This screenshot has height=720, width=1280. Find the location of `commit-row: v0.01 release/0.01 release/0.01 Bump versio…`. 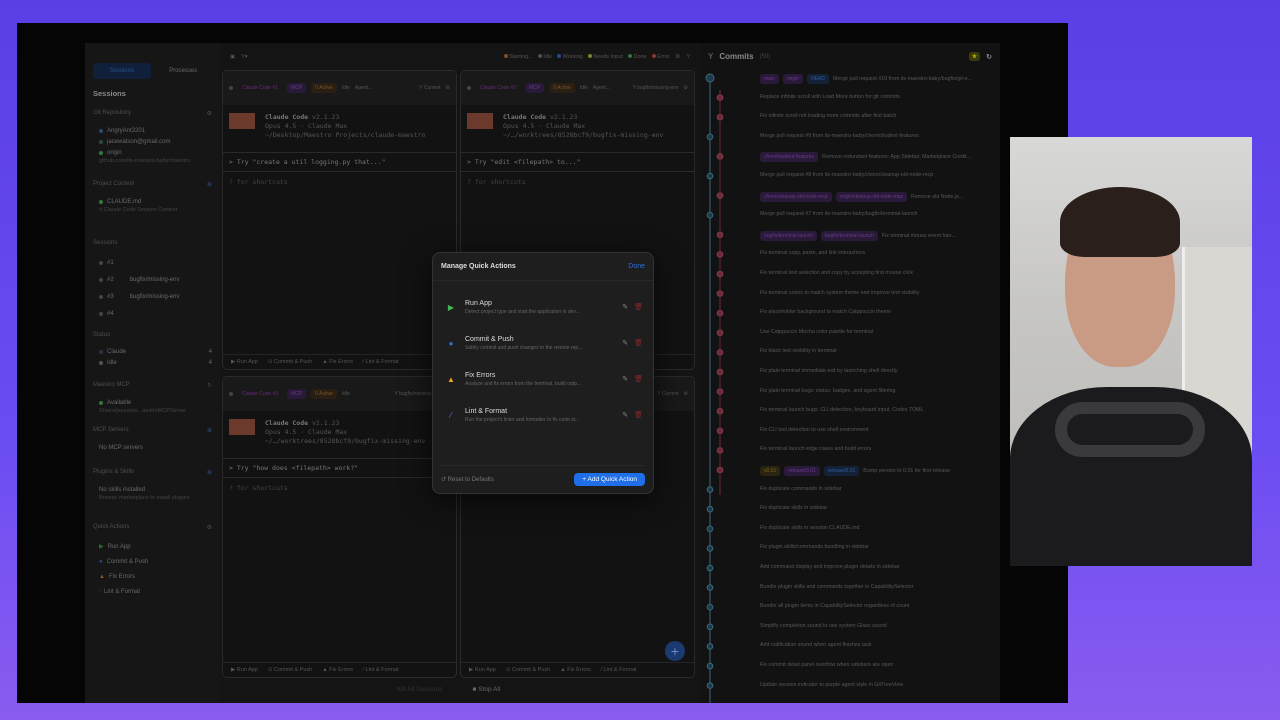

commit-row: v0.01 release/0.01 release/0.01 Bump versio… is located at coordinates (855, 471).